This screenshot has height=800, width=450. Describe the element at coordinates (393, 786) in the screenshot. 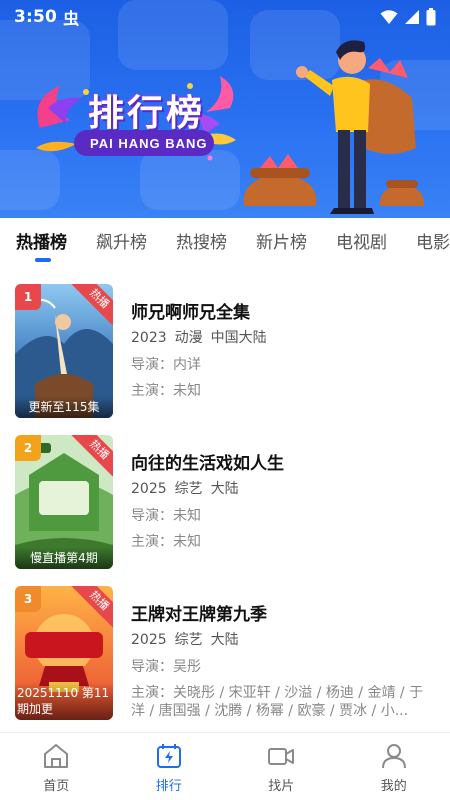

I see `nav-label: 我的` at that location.